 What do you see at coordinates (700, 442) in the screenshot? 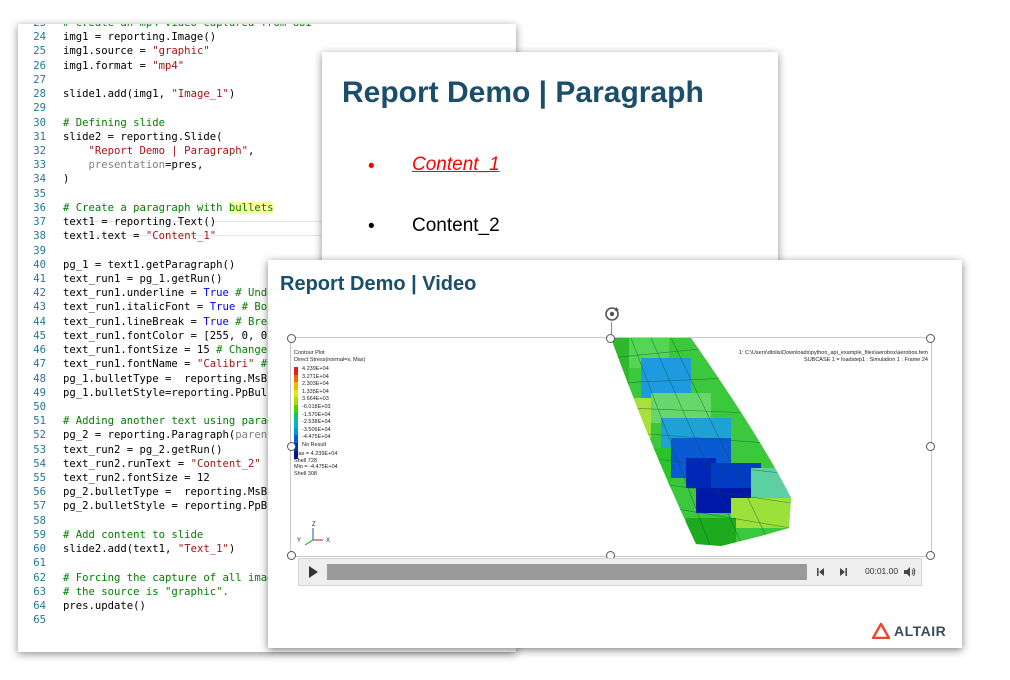
I see `stress-contour-plot` at bounding box center [700, 442].